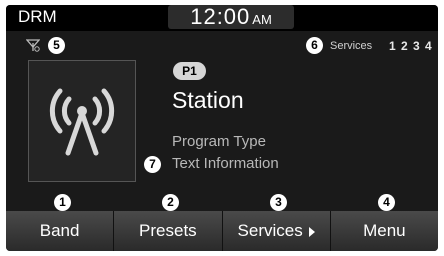  Describe the element at coordinates (225, 163) in the screenshot. I see `text-information: Text Information` at that location.